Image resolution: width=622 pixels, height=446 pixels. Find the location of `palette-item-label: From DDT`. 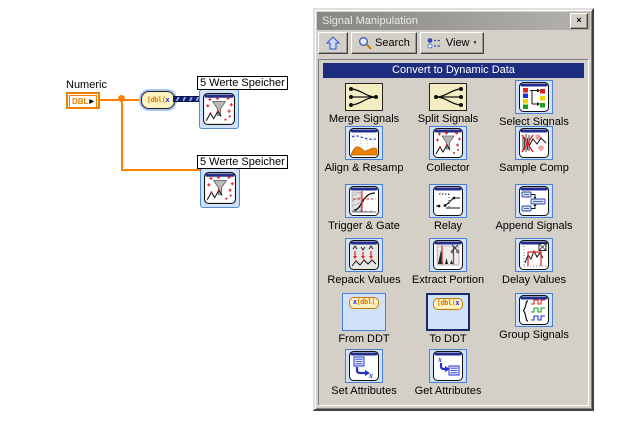

palette-item-label: From DDT is located at coordinates (364, 339).